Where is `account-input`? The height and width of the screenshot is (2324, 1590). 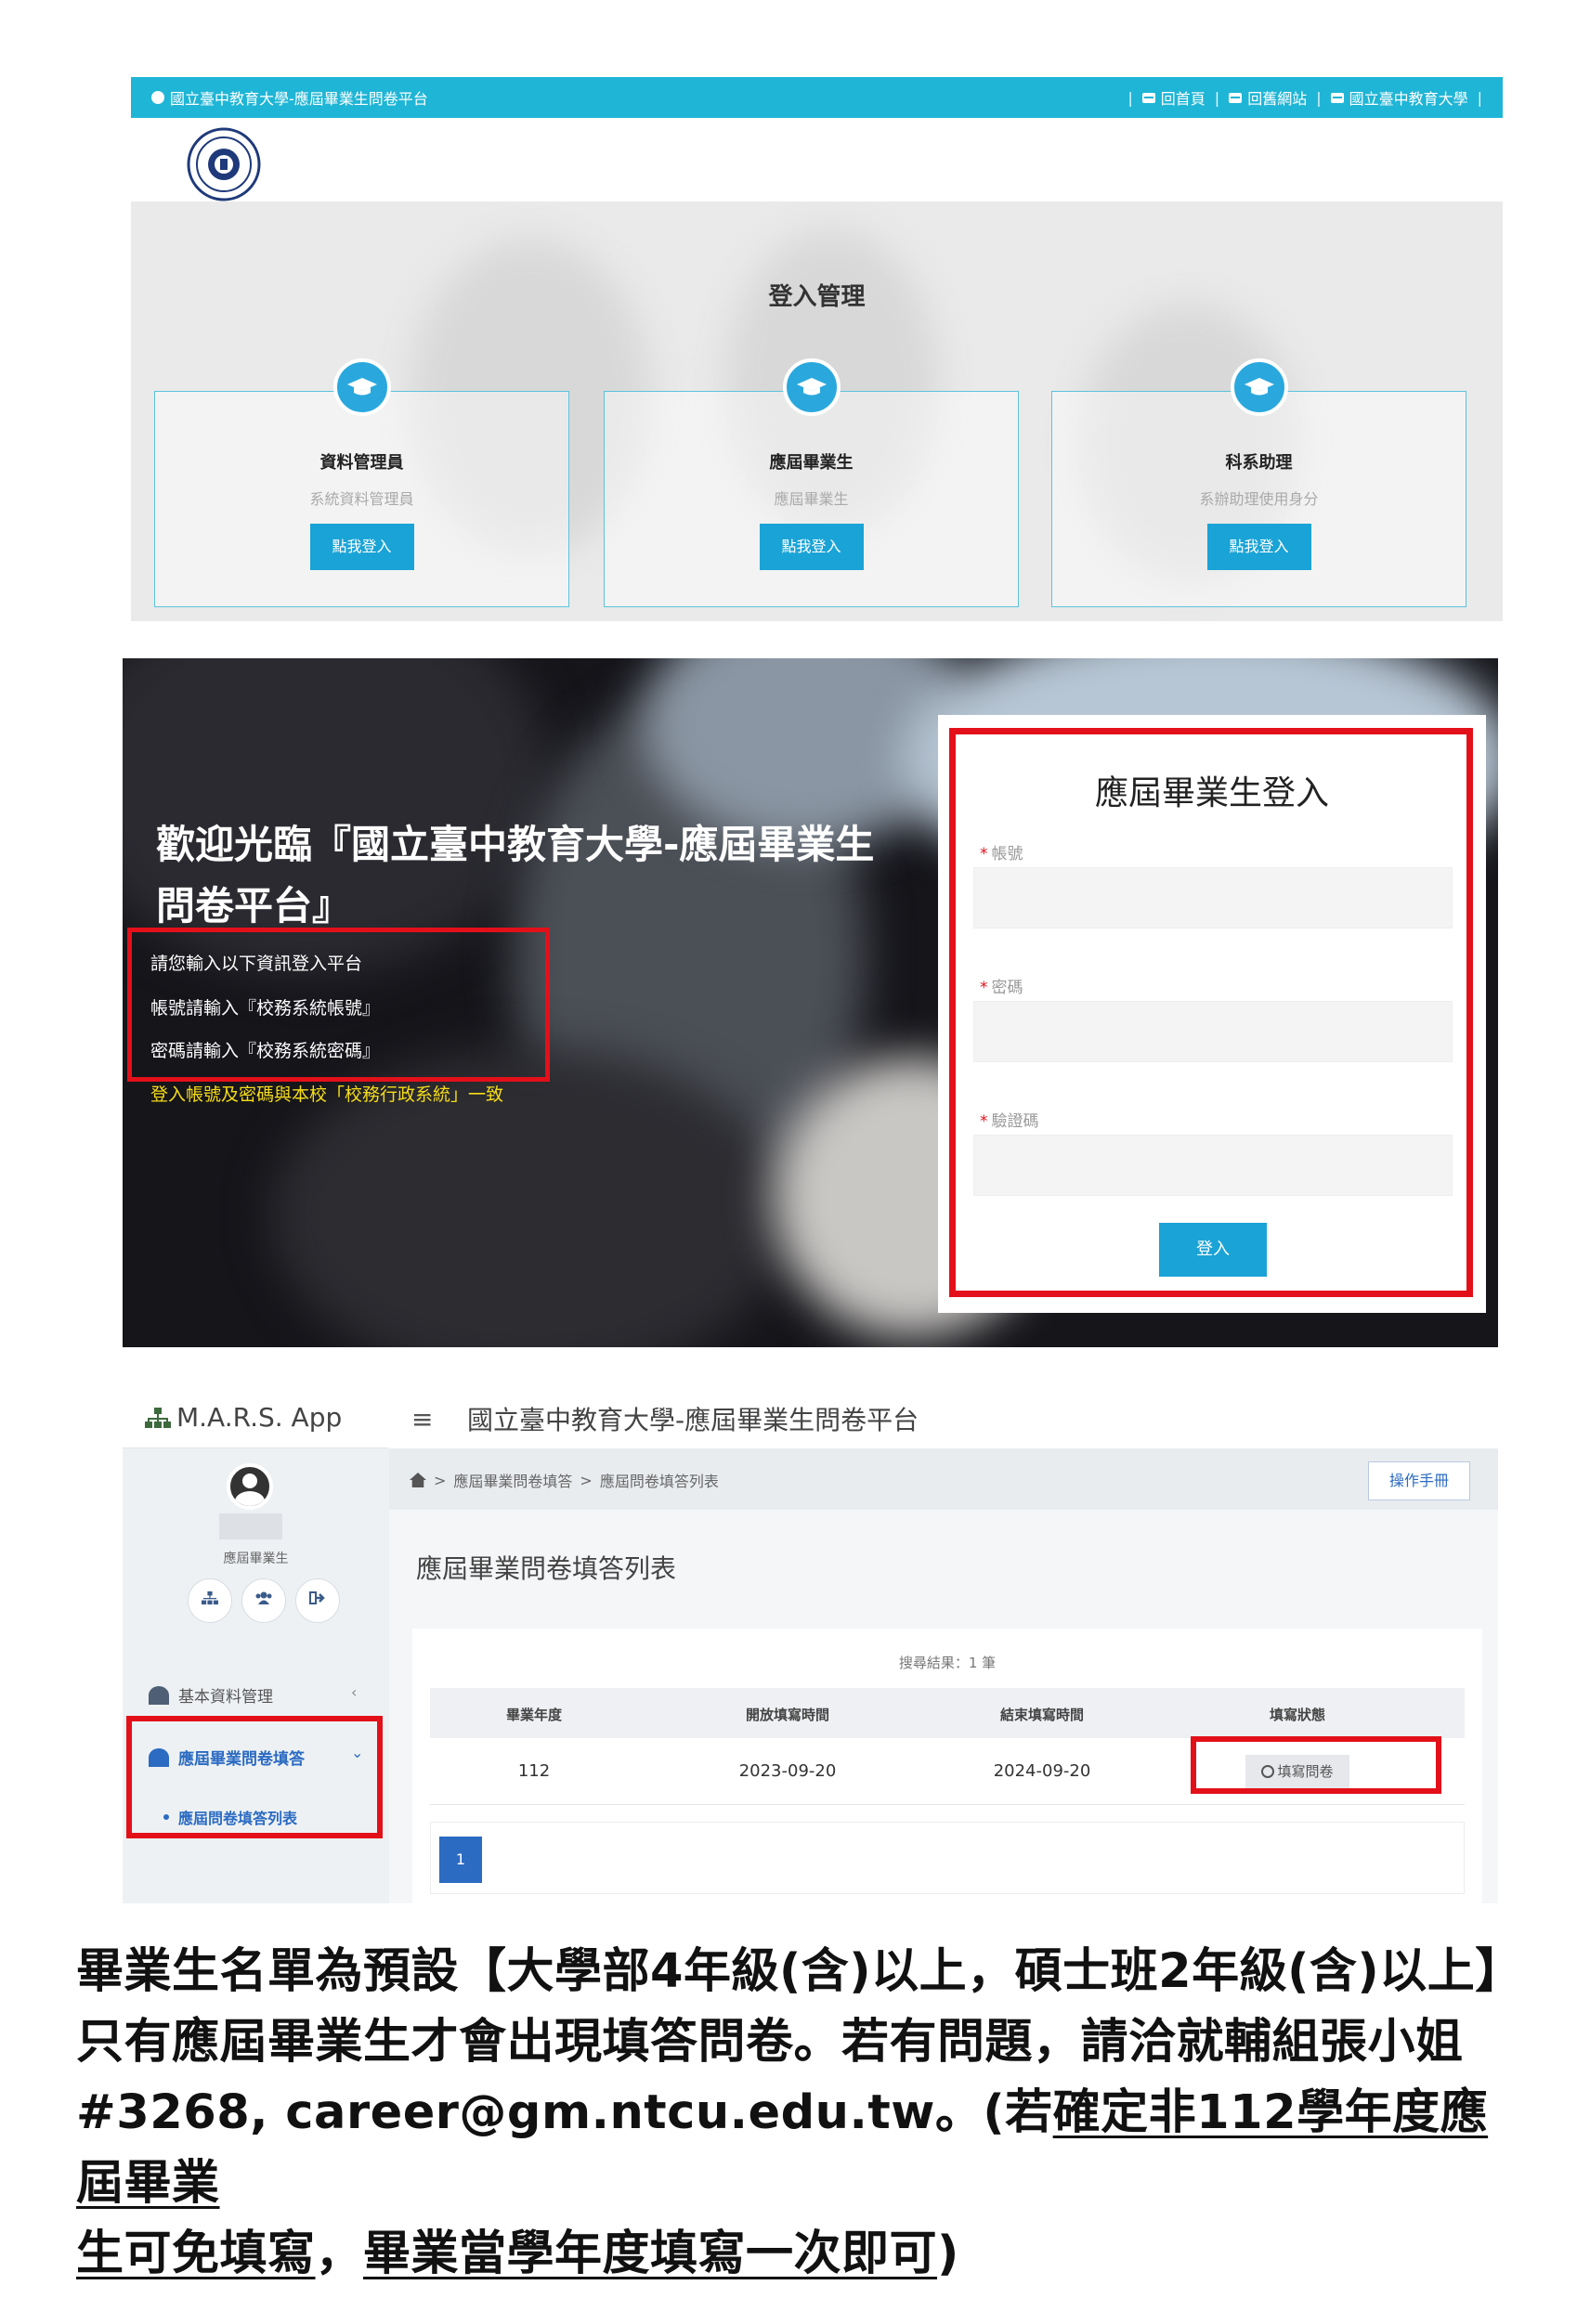
account-input is located at coordinates (1213, 897).